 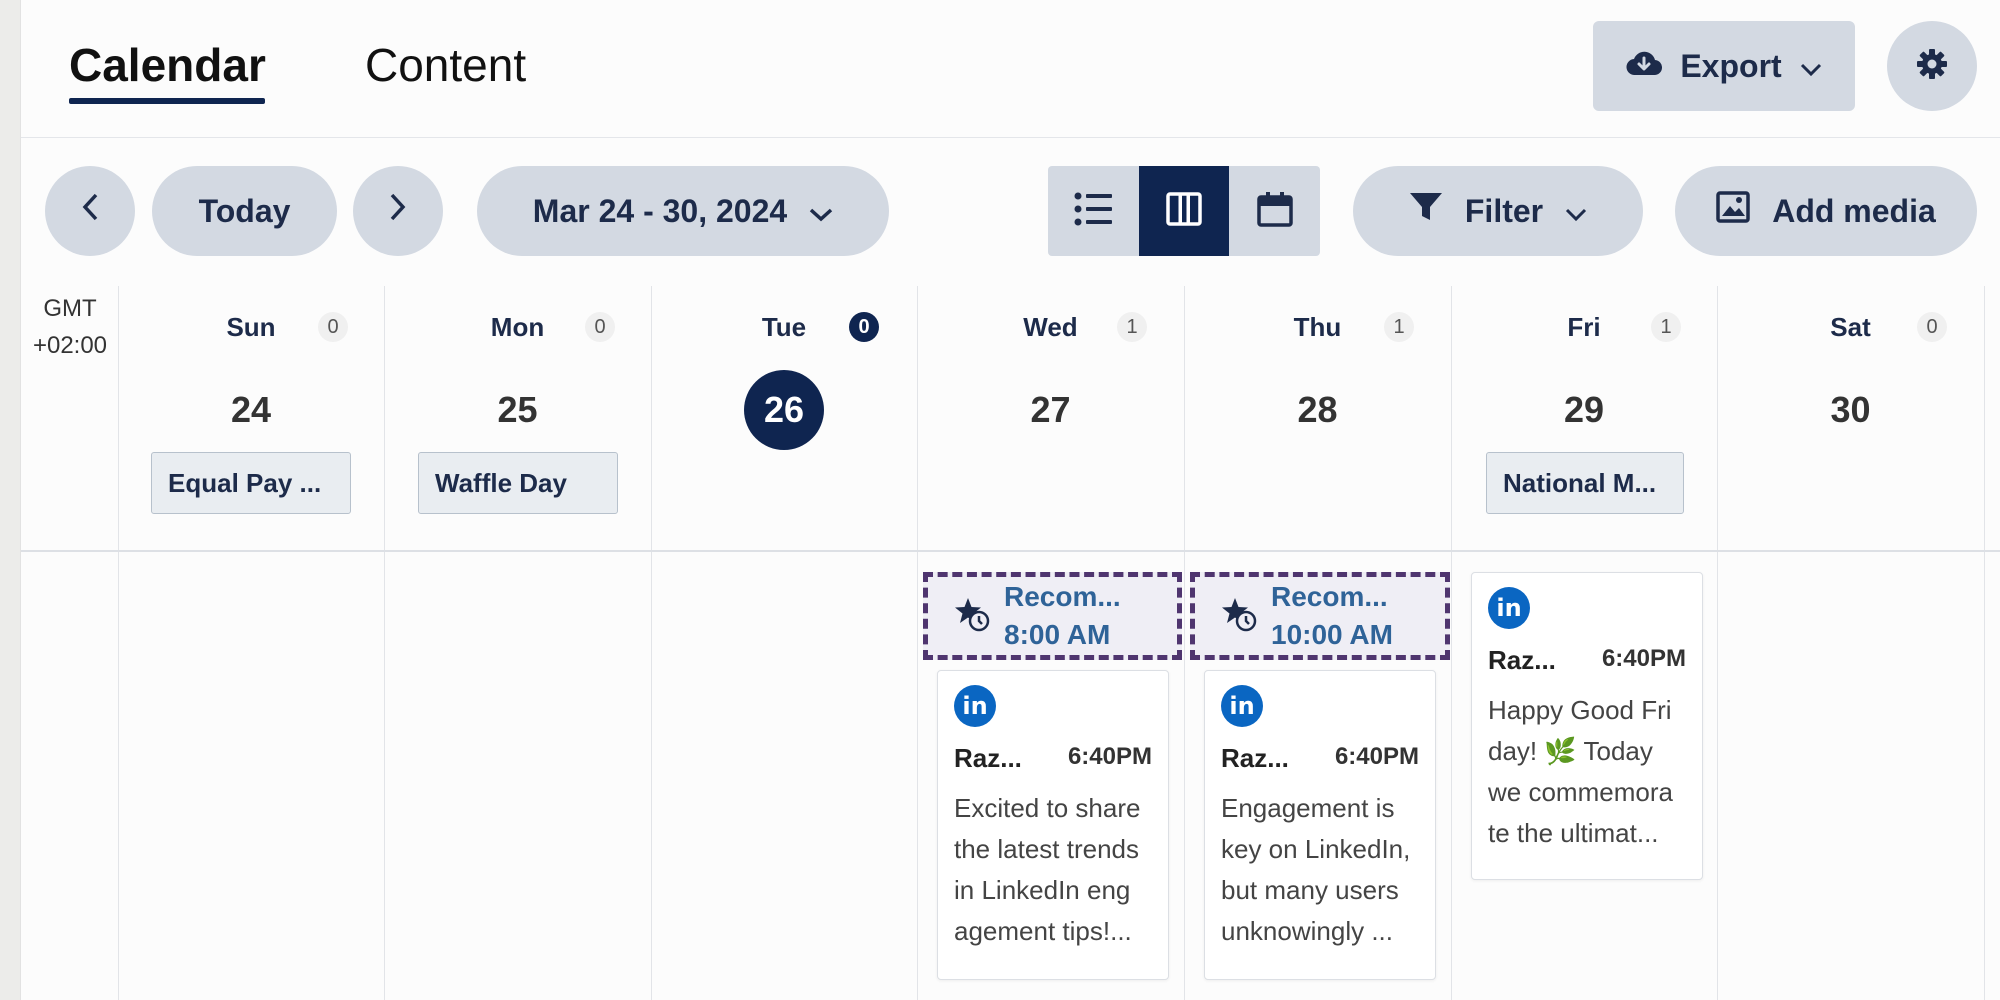 I want to click on add-media-button: Add media, so click(x=1826, y=211).